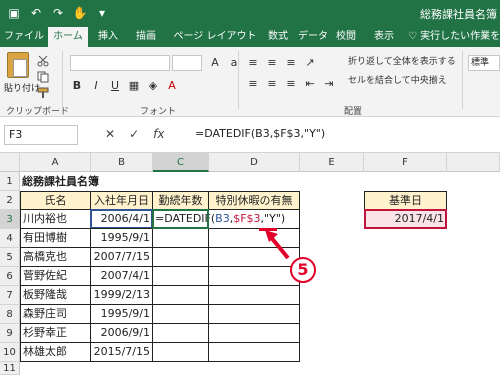  Describe the element at coordinates (110, 134) in the screenshot. I see `cancel-icon: ✕` at that location.